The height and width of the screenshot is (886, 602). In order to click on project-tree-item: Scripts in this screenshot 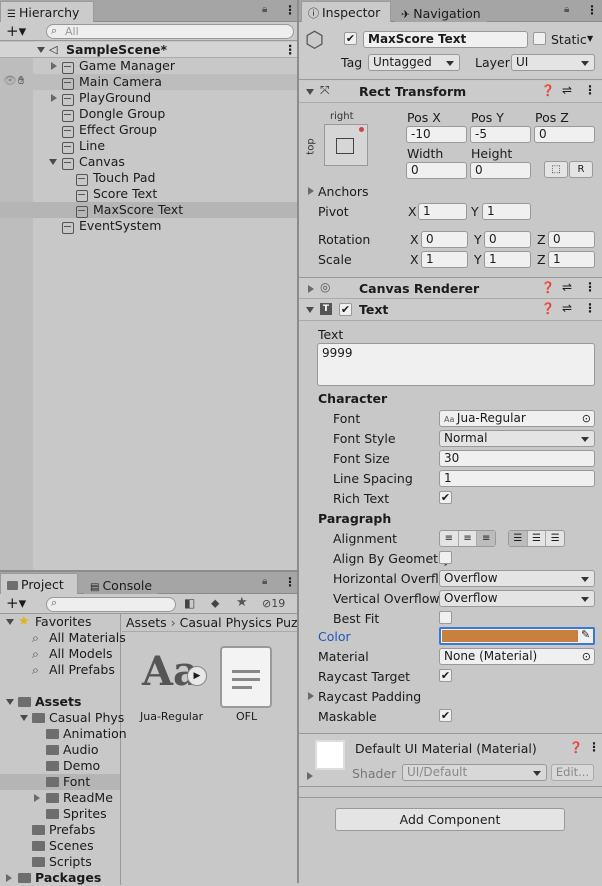, I will do `click(60, 862)`.